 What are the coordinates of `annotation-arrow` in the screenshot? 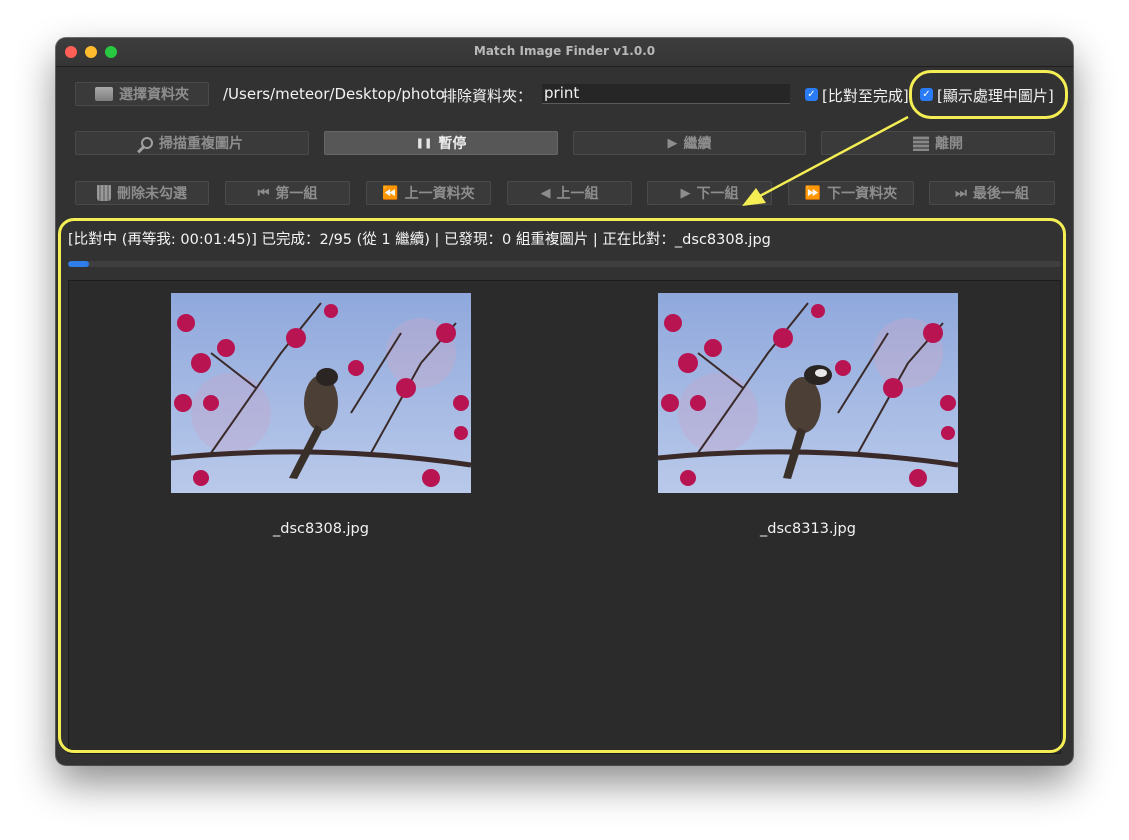 It's located at (825, 160).